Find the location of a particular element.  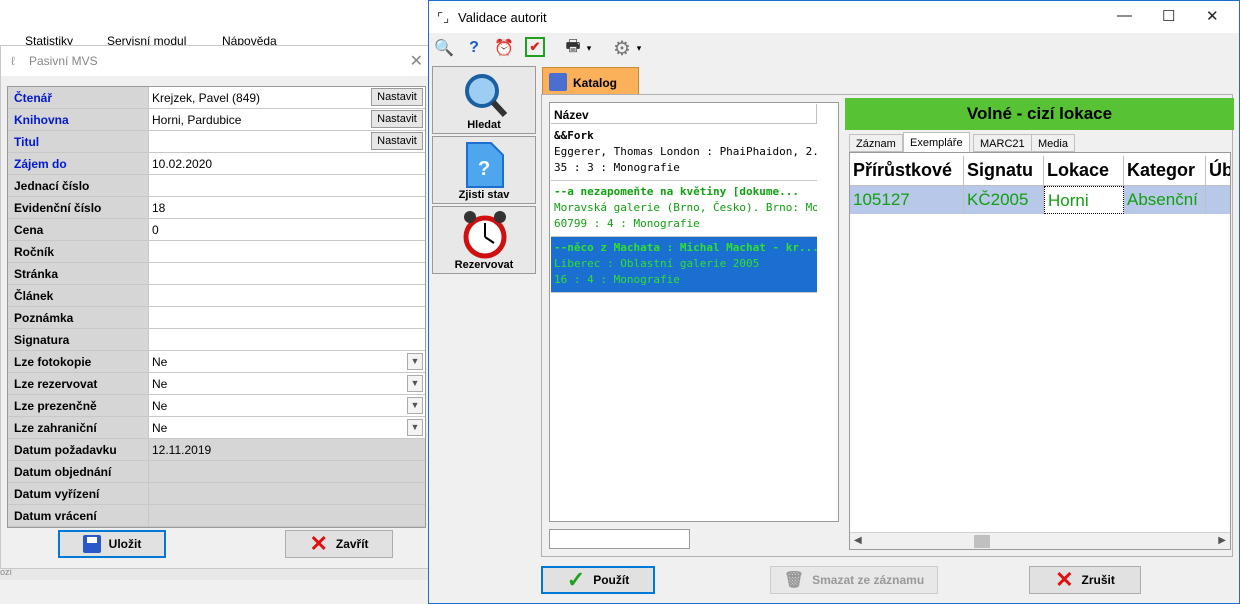

column-header: Úb is located at coordinates (1218, 171).